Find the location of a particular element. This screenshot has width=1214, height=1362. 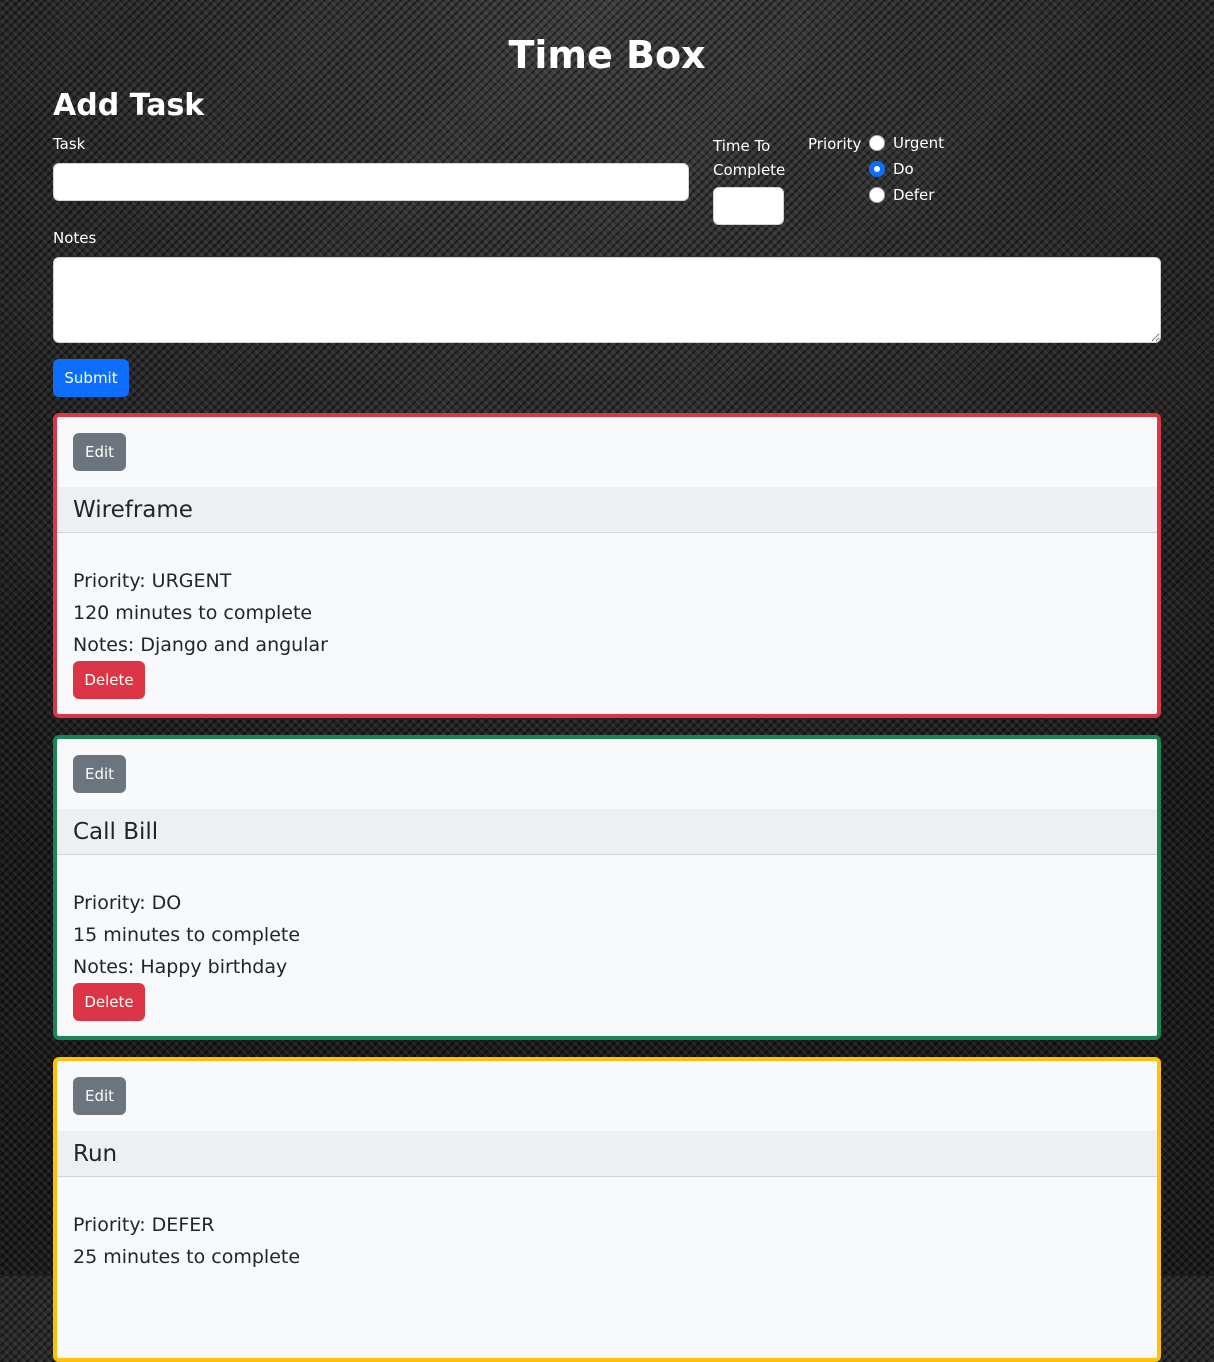

defer-radio is located at coordinates (877, 195).